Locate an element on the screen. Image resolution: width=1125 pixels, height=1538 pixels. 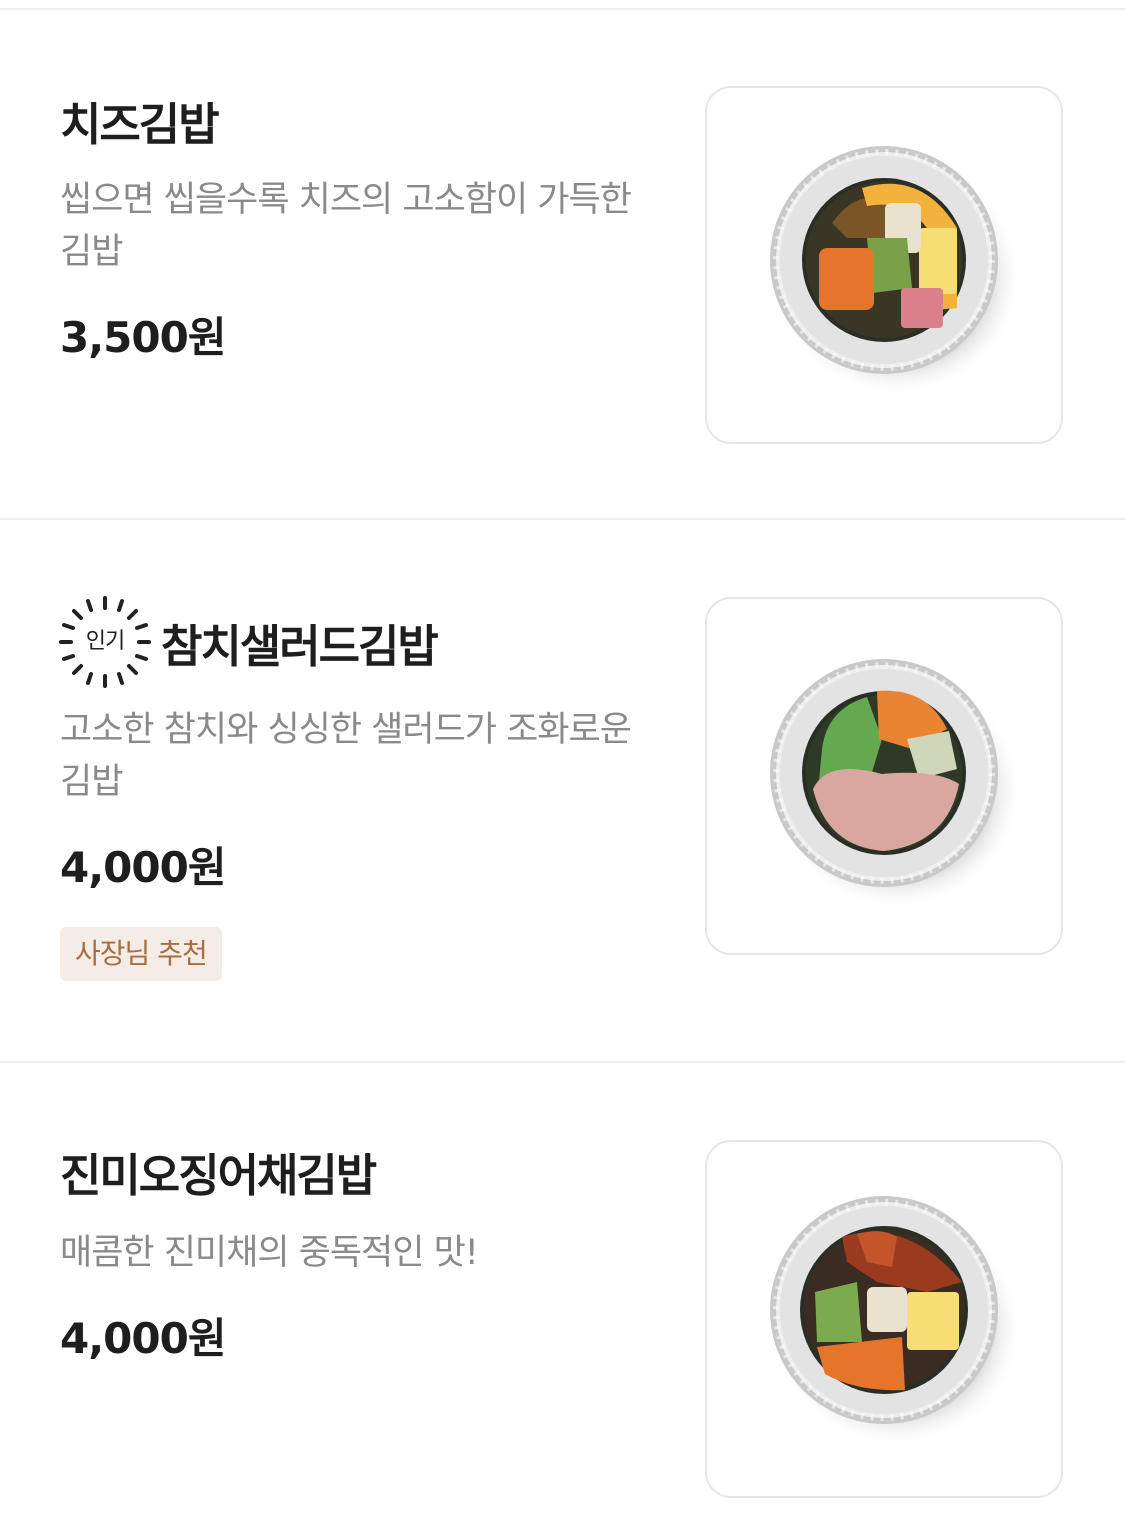
top-divider is located at coordinates (562, 5).